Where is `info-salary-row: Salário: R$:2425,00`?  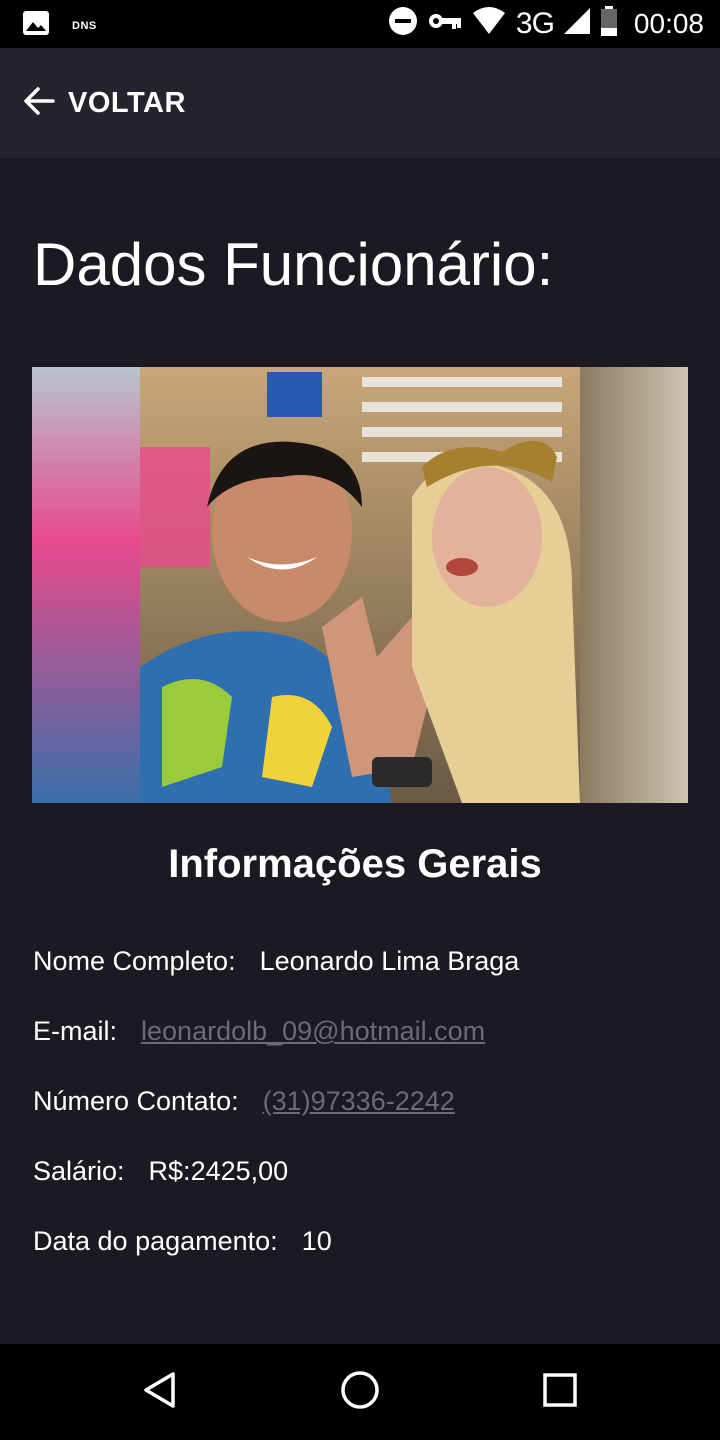 info-salary-row: Salário: R$:2425,00 is located at coordinates (160, 1171).